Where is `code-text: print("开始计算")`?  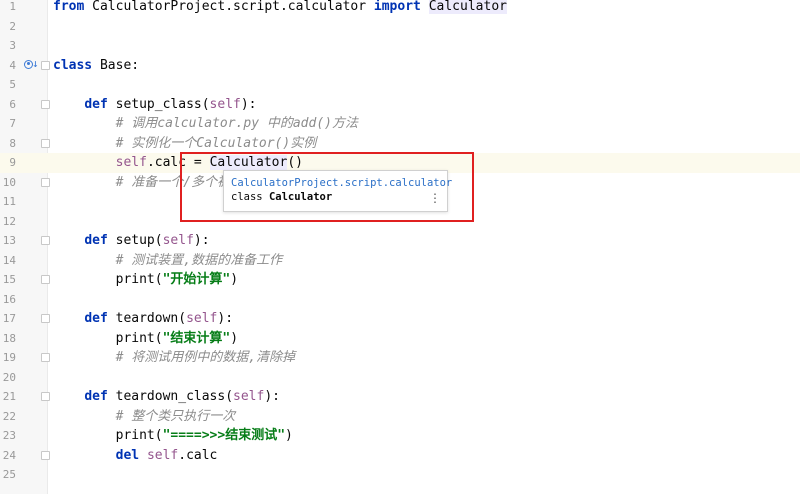 code-text: print("开始计算") is located at coordinates (145, 280).